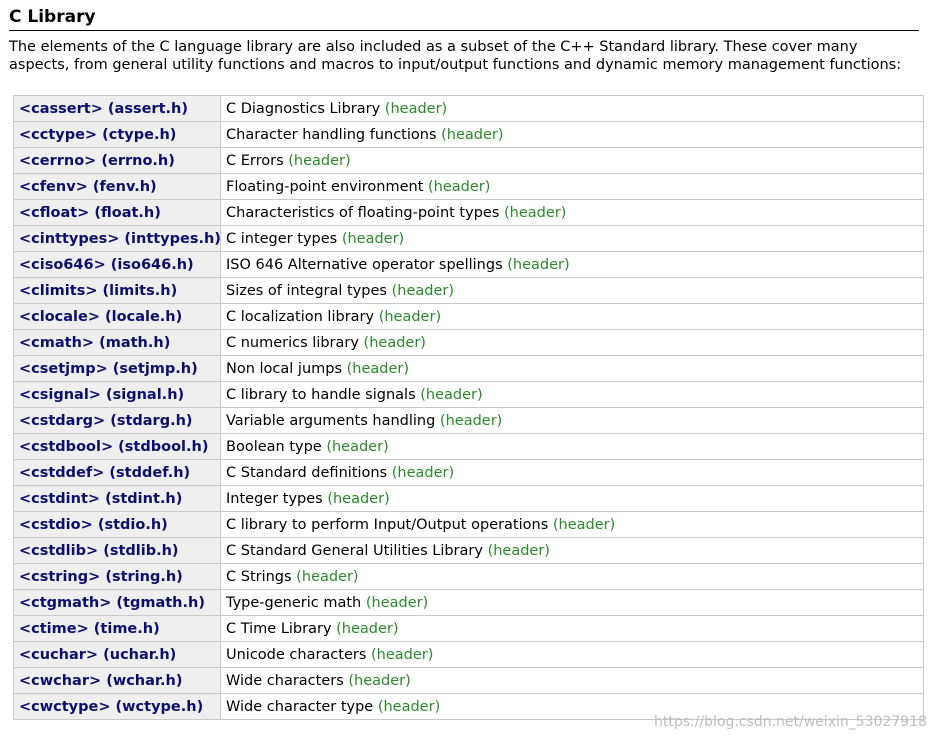  I want to click on library-name-link: <ctgmath> (tgmath.h), so click(117, 602).